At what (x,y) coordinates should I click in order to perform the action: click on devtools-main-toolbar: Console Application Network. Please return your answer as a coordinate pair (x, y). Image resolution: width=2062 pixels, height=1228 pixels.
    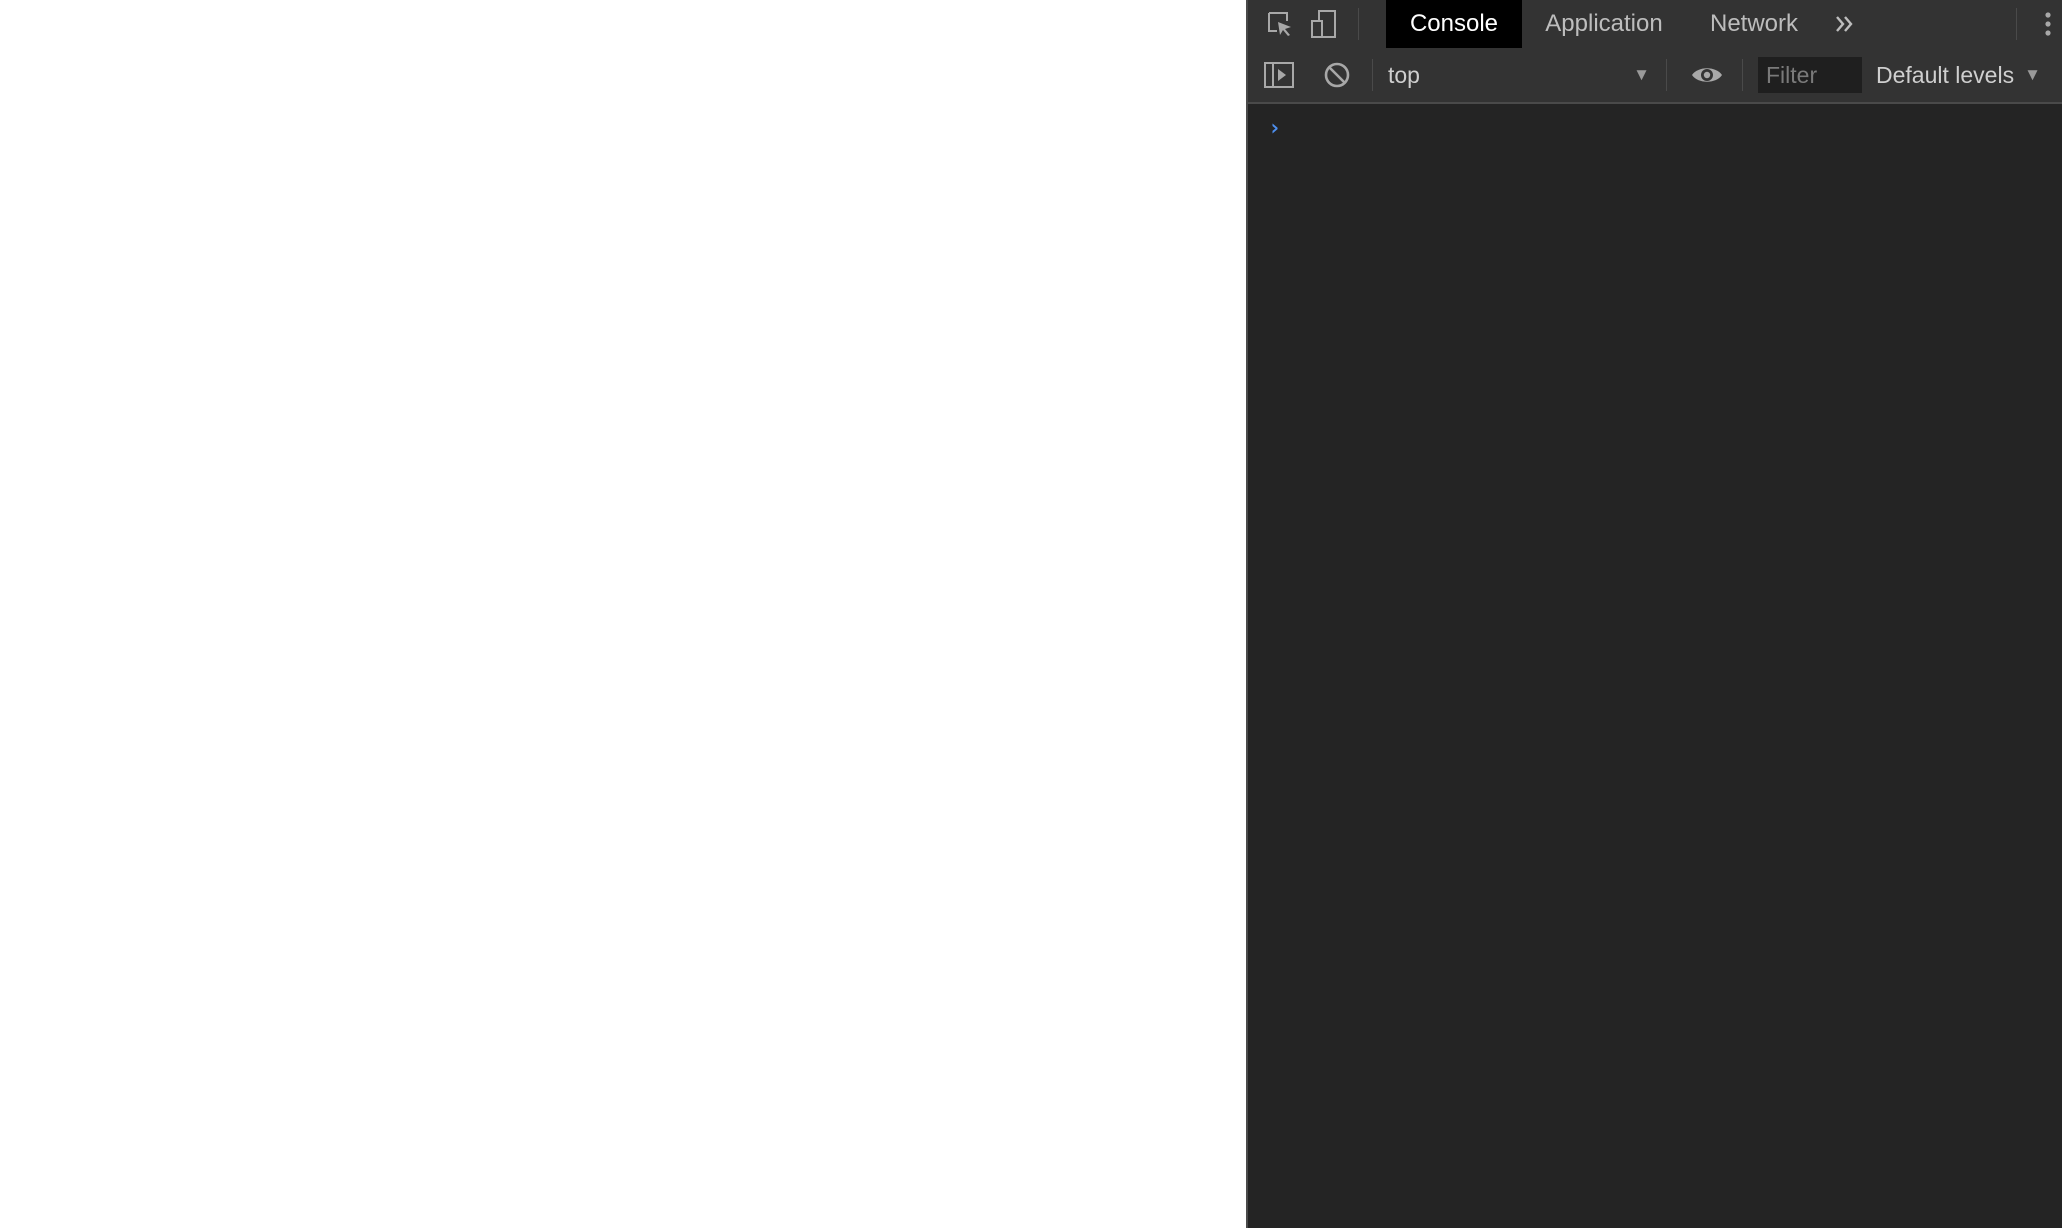
    Looking at the image, I should click on (1655, 24).